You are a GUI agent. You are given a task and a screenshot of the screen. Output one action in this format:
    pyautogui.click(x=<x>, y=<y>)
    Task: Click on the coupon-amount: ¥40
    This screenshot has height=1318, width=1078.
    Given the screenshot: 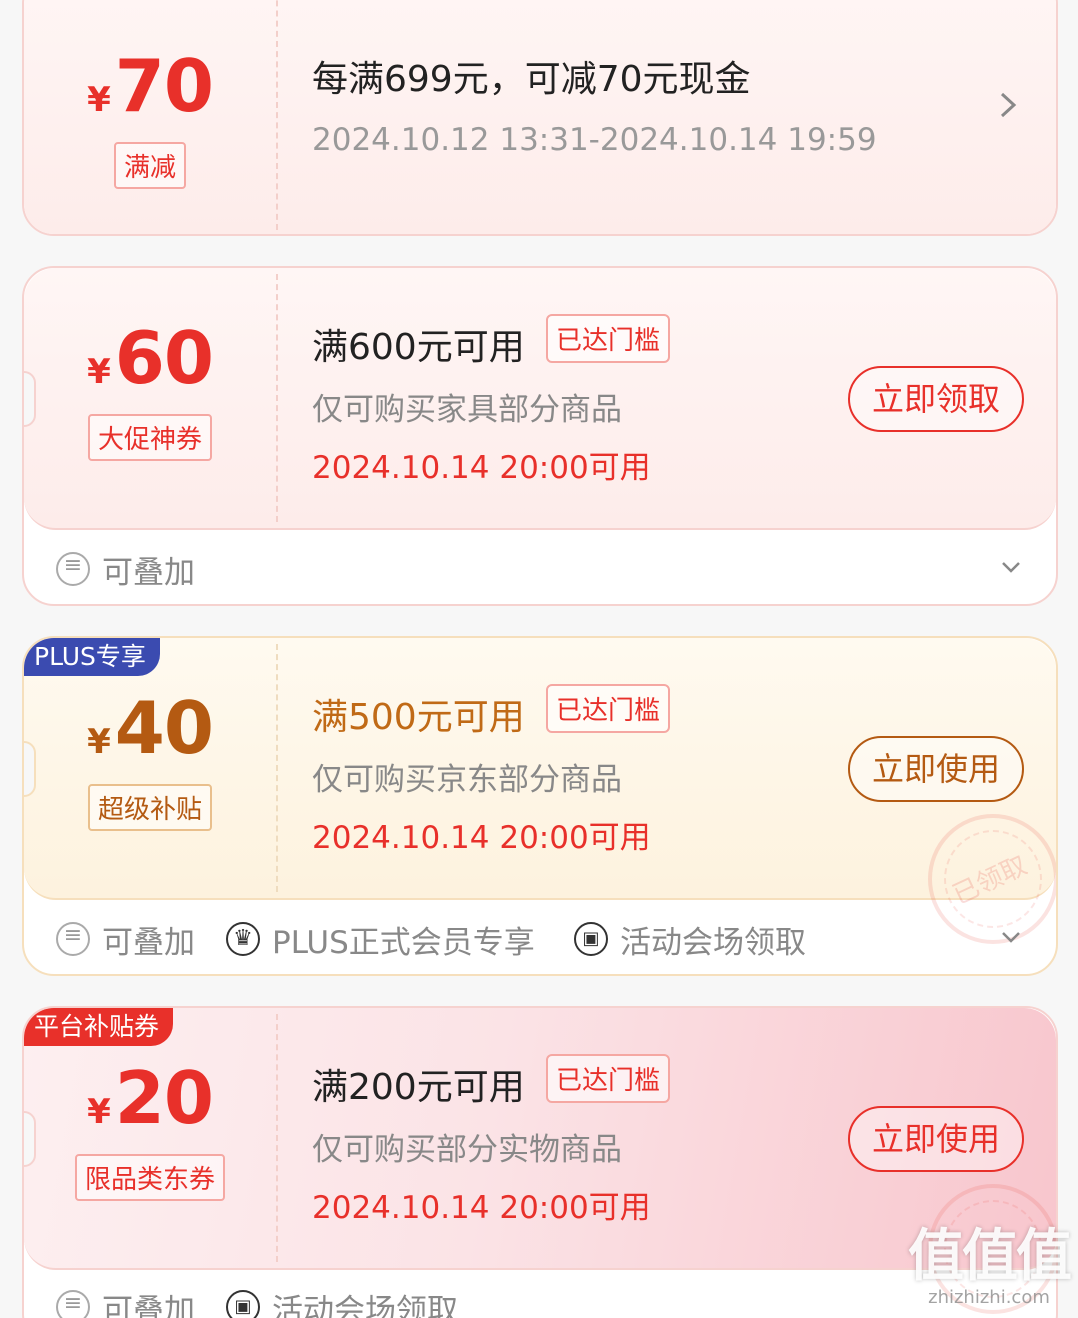 What is the action you would take?
    pyautogui.click(x=150, y=728)
    